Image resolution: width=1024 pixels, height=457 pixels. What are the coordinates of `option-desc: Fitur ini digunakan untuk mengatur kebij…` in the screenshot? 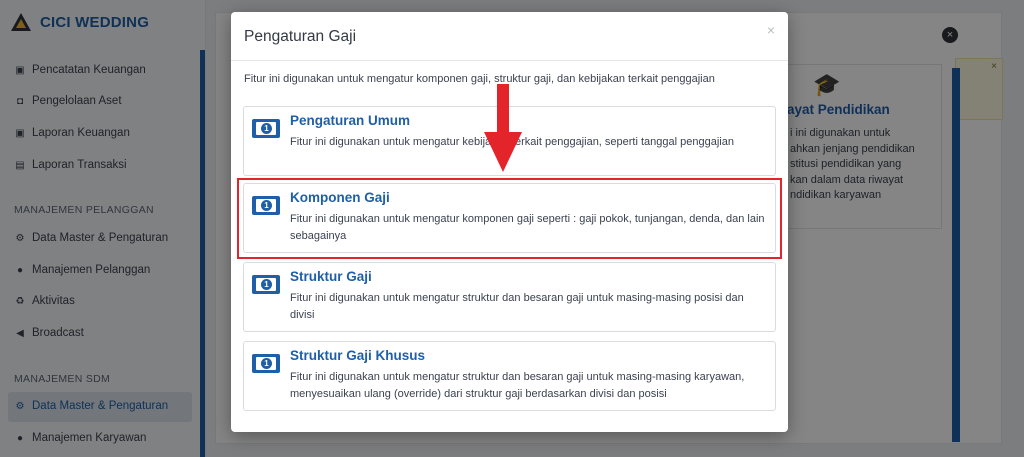 It's located at (512, 142).